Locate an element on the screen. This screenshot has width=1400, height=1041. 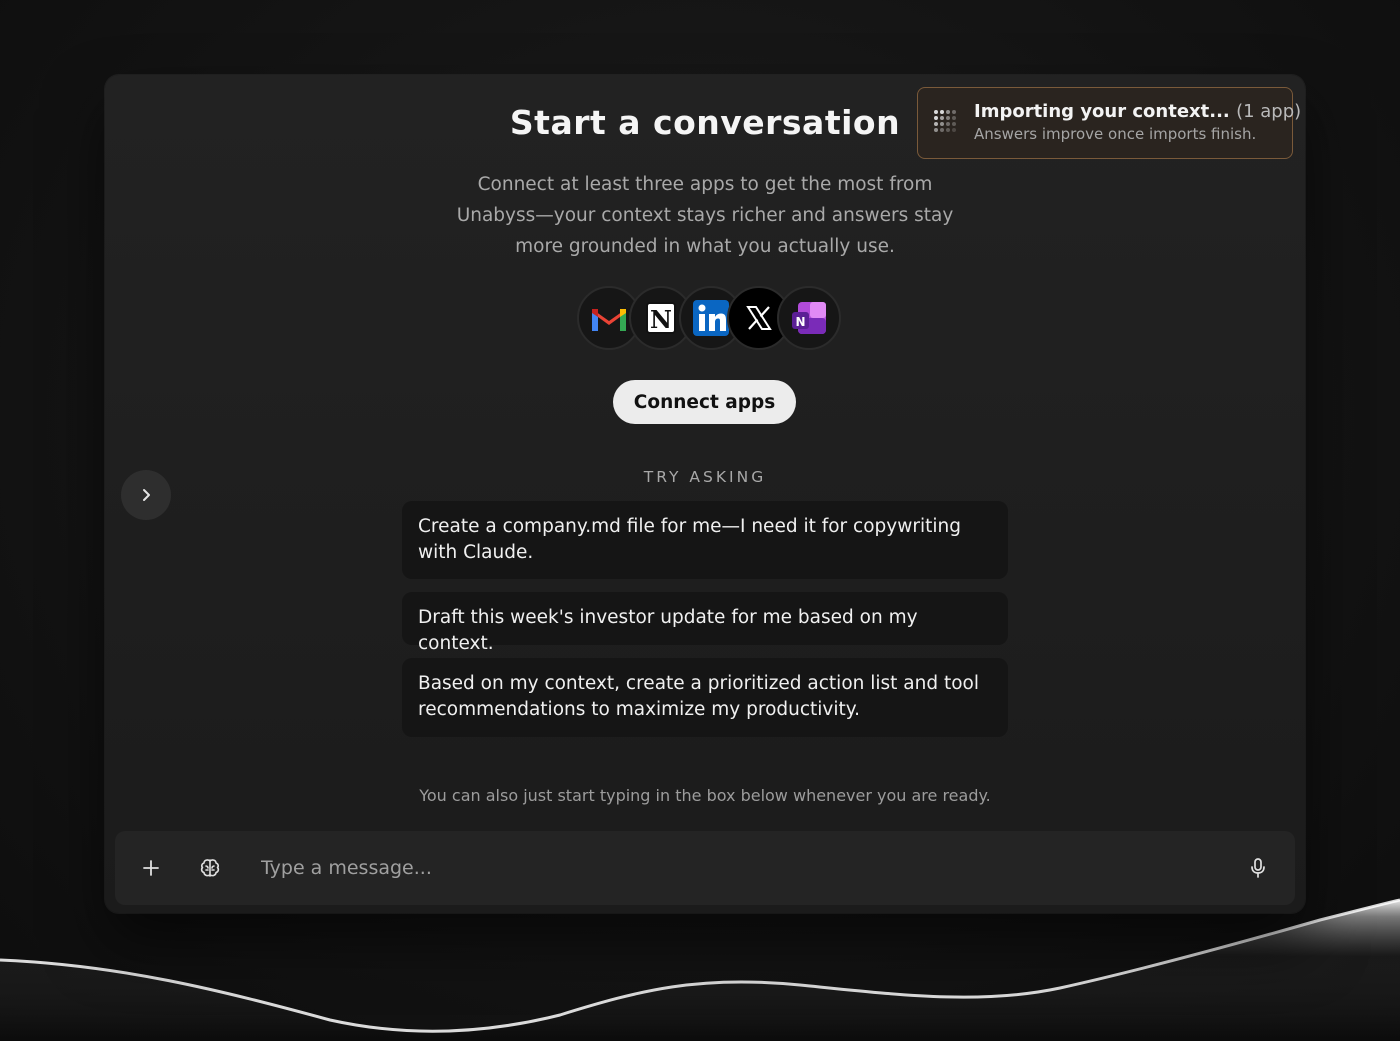
x-icon is located at coordinates (759, 318).